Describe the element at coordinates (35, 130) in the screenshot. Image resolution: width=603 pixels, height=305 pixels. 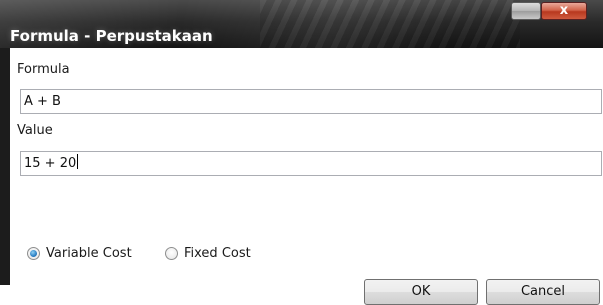
I see `value-label: Value` at that location.